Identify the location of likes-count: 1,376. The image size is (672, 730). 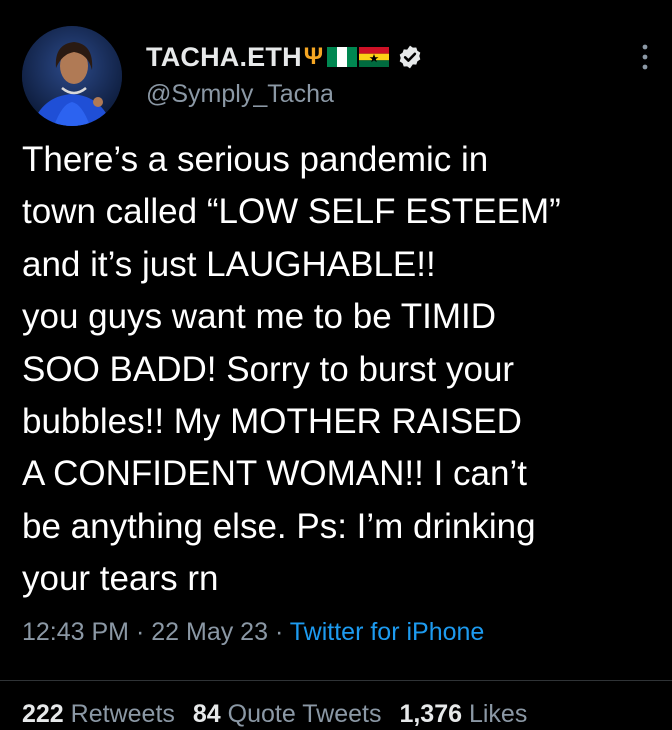
(431, 714).